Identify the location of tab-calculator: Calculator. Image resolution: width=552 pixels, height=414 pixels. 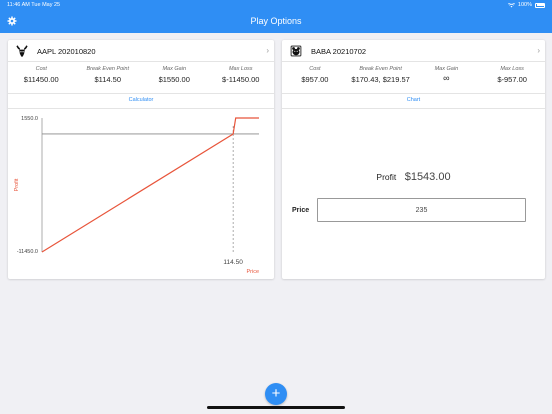
(141, 100).